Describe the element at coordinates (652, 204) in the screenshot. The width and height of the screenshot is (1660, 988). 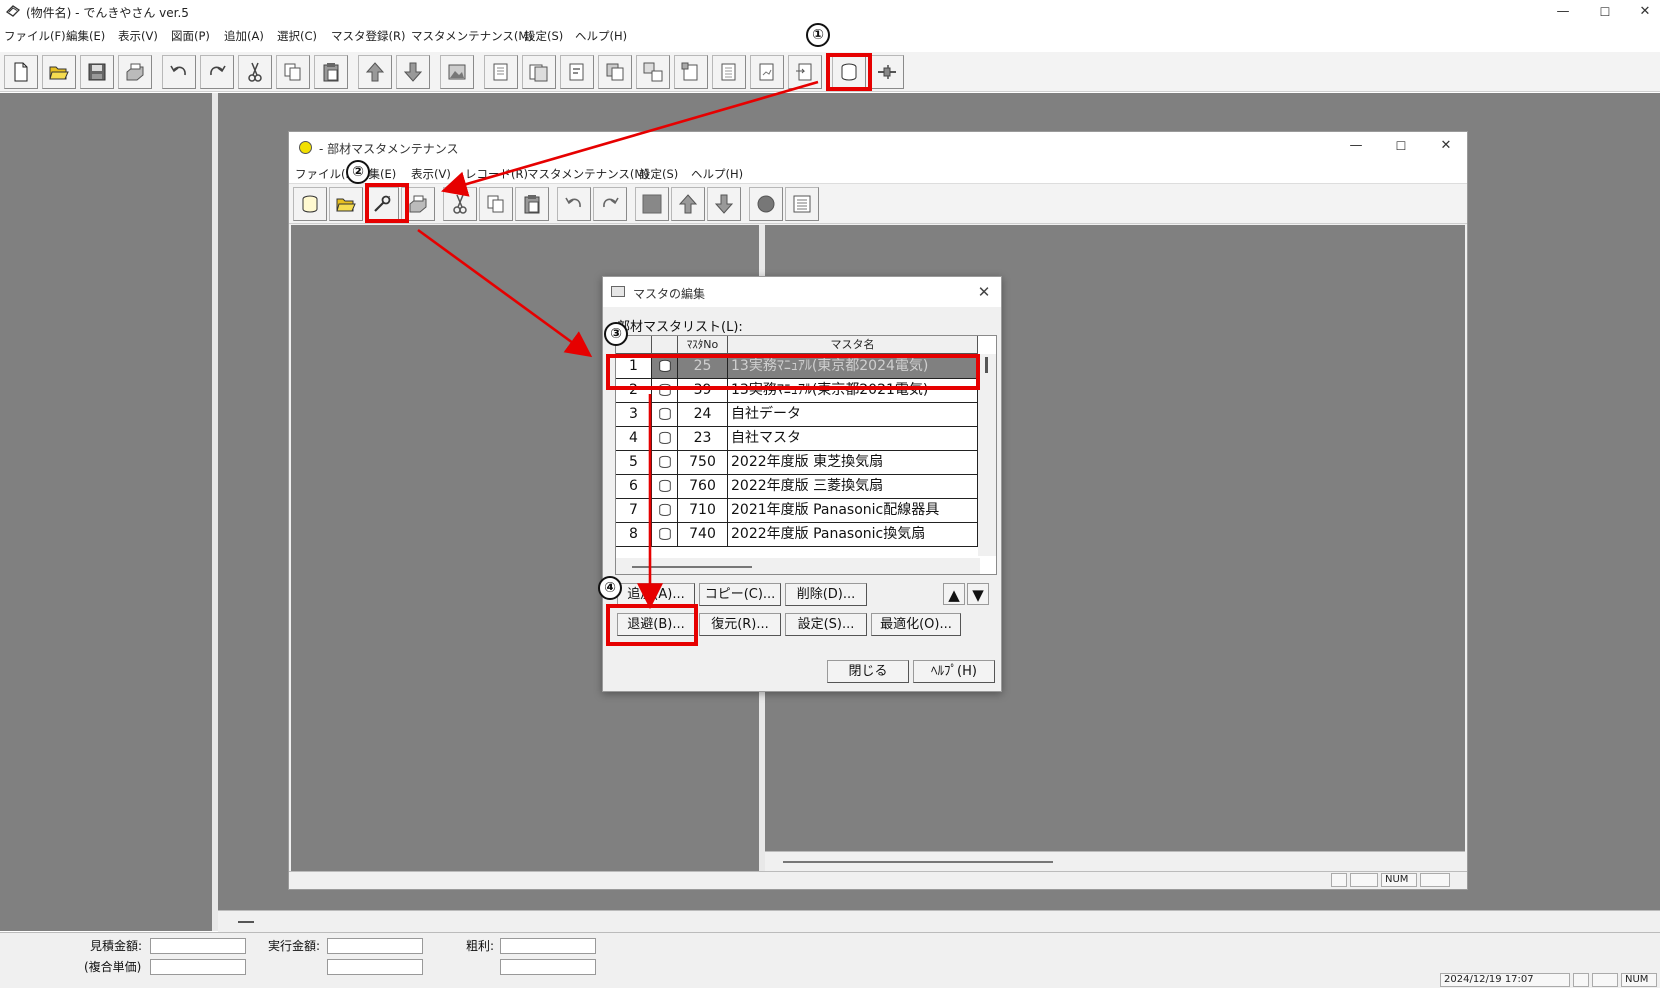
I see `child-block-button` at that location.